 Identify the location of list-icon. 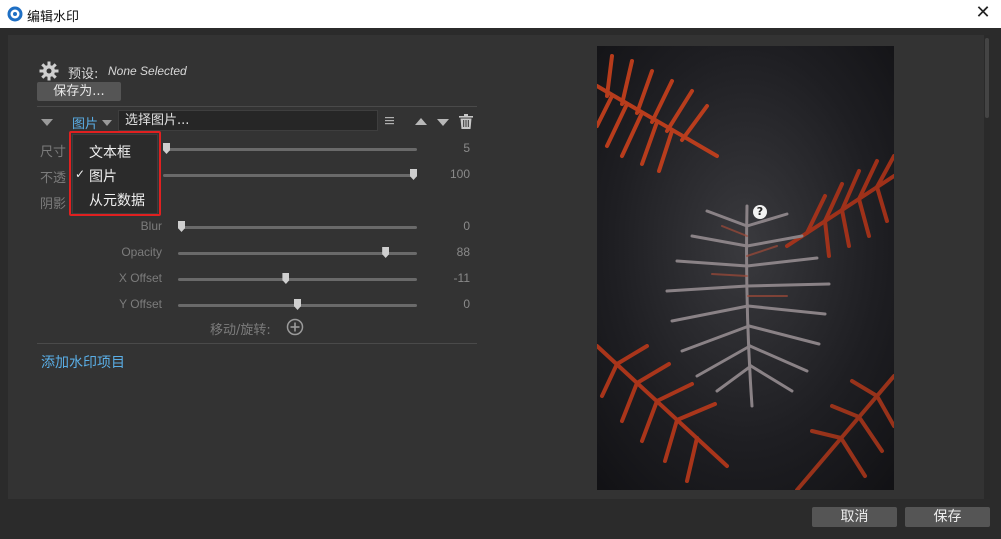
(389, 120).